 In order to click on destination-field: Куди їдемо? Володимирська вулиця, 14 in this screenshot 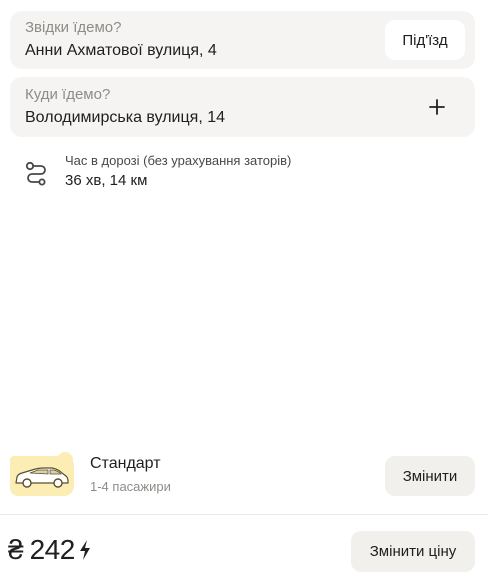, I will do `click(242, 107)`.